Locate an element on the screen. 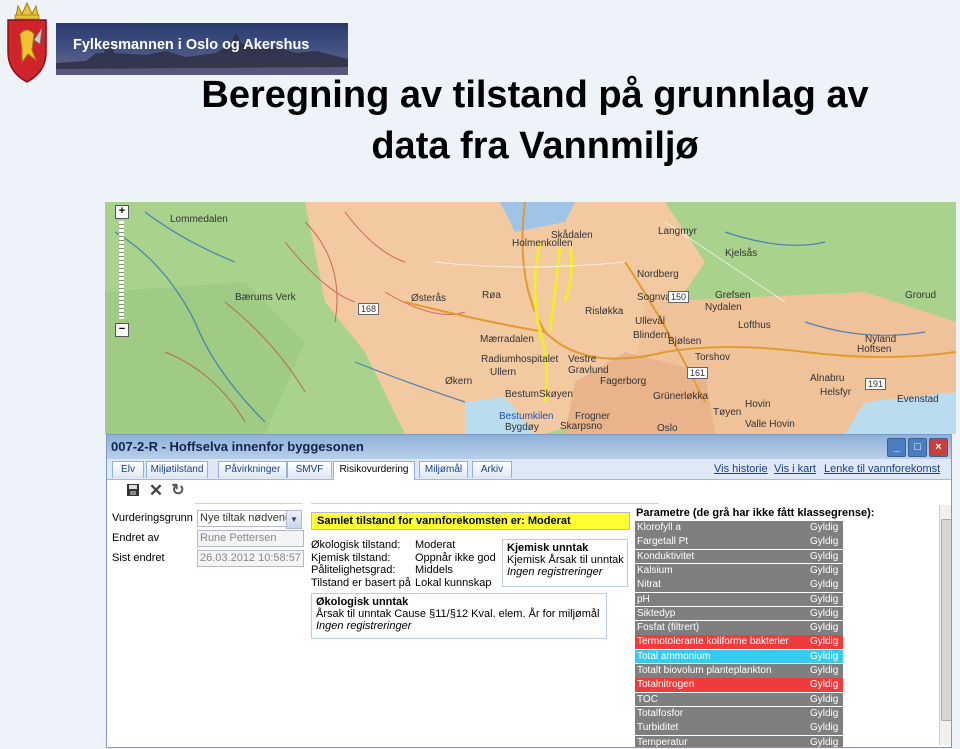 Image resolution: width=960 pixels, height=749 pixels. map-label: Grünerløkka is located at coordinates (681, 396).